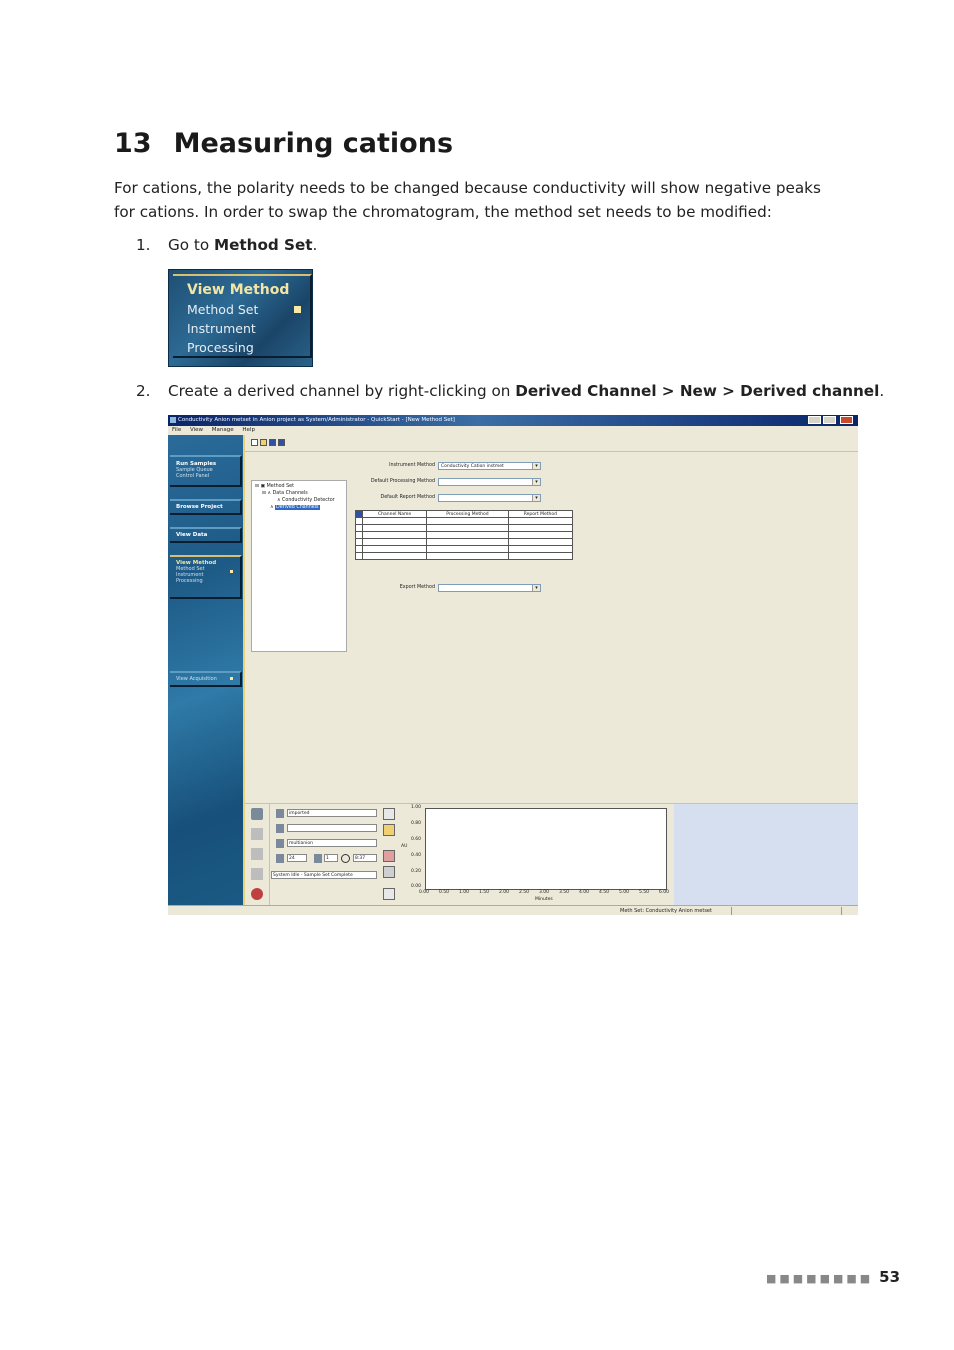 This screenshot has height=1350, width=954. What do you see at coordinates (257, 874) in the screenshot?
I see `copy-icon` at bounding box center [257, 874].